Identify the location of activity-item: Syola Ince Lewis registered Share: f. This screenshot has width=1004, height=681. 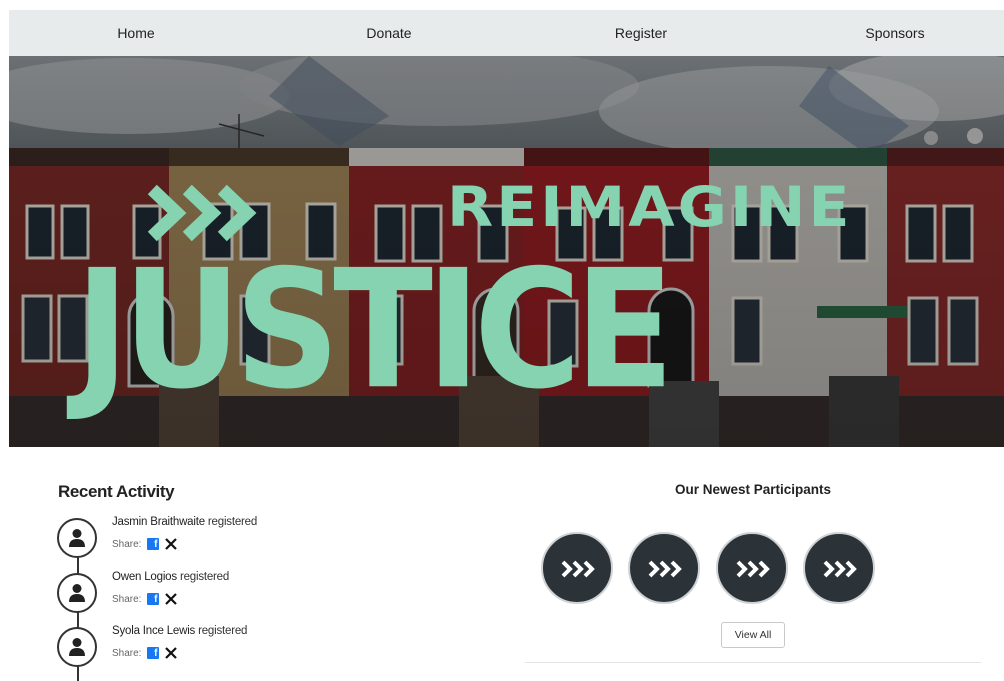
(207, 649).